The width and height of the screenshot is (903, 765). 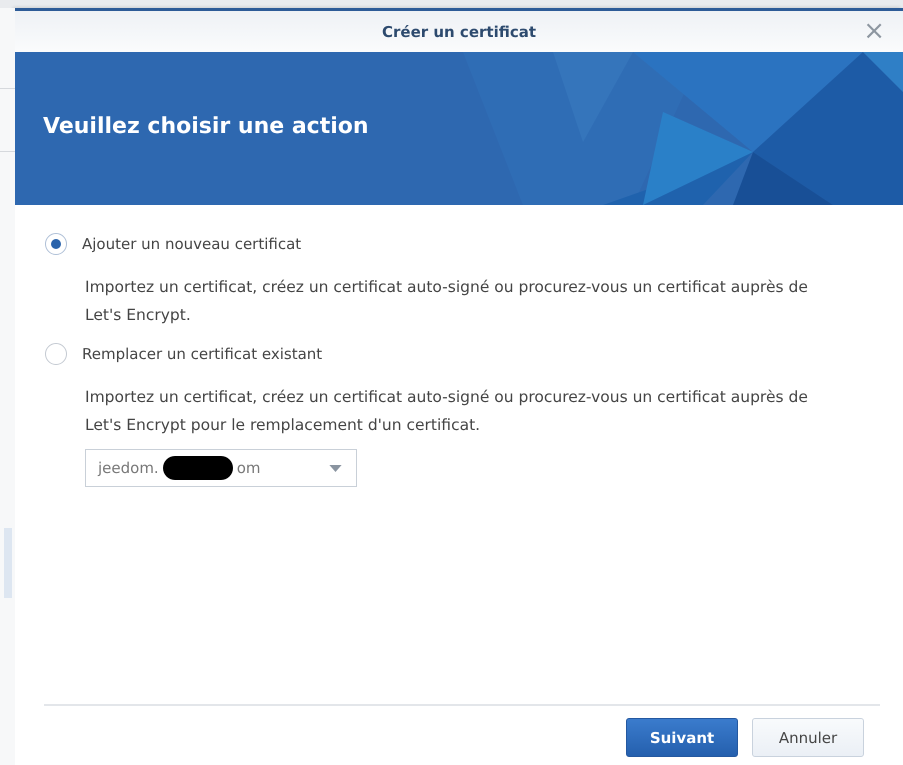 I want to click on certificate-dropdown: jeedom. om, so click(x=221, y=468).